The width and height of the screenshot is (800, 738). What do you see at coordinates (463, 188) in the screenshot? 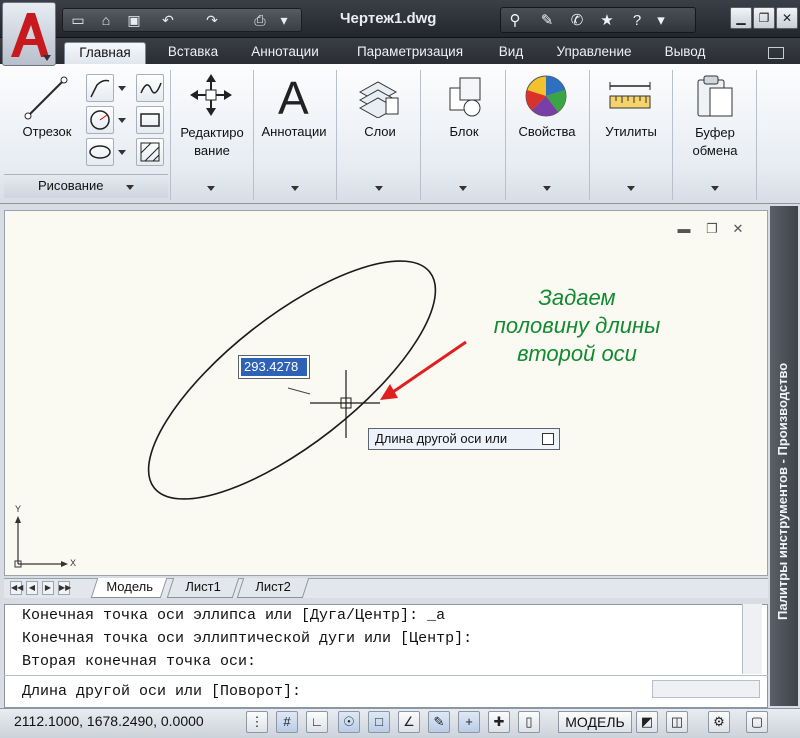
I see `block-dropdown-icon` at bounding box center [463, 188].